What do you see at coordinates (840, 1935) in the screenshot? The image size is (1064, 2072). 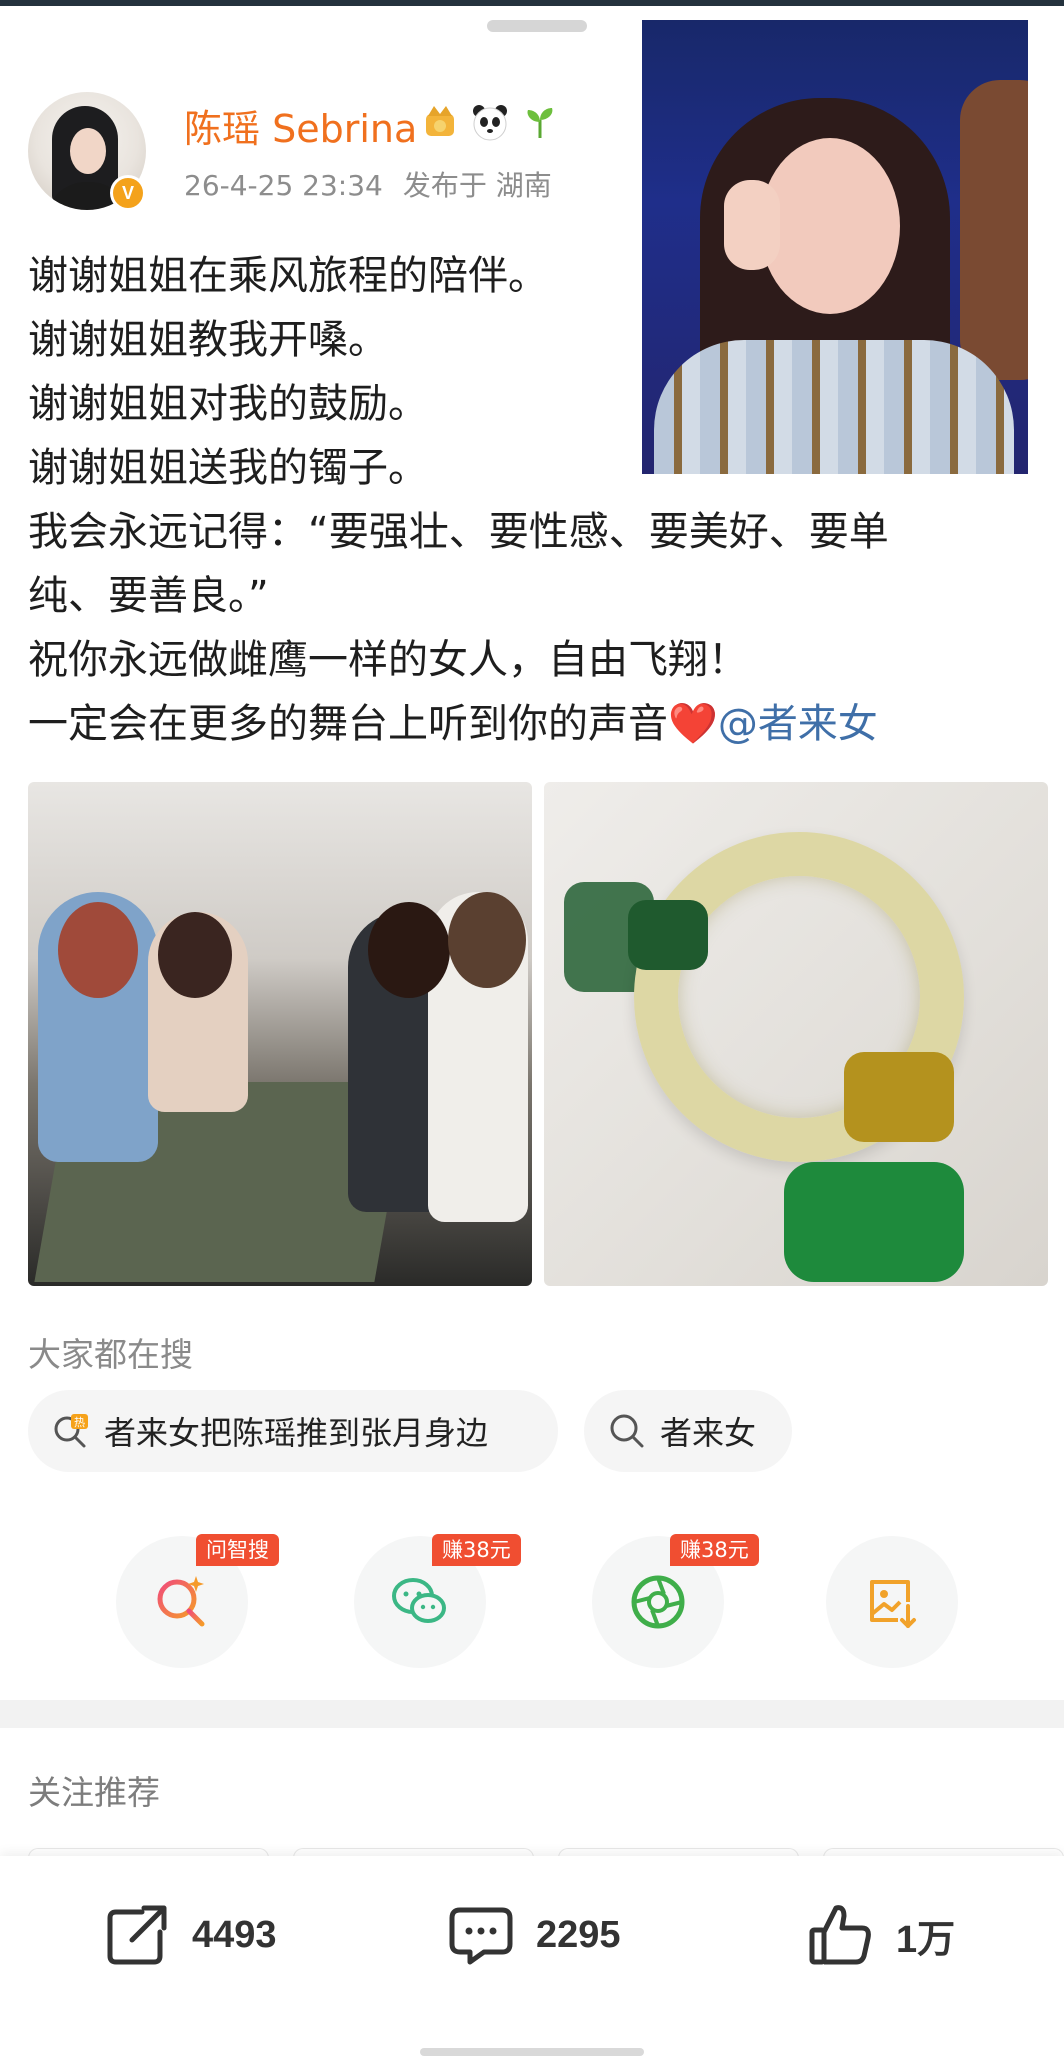 I see `like-icon` at bounding box center [840, 1935].